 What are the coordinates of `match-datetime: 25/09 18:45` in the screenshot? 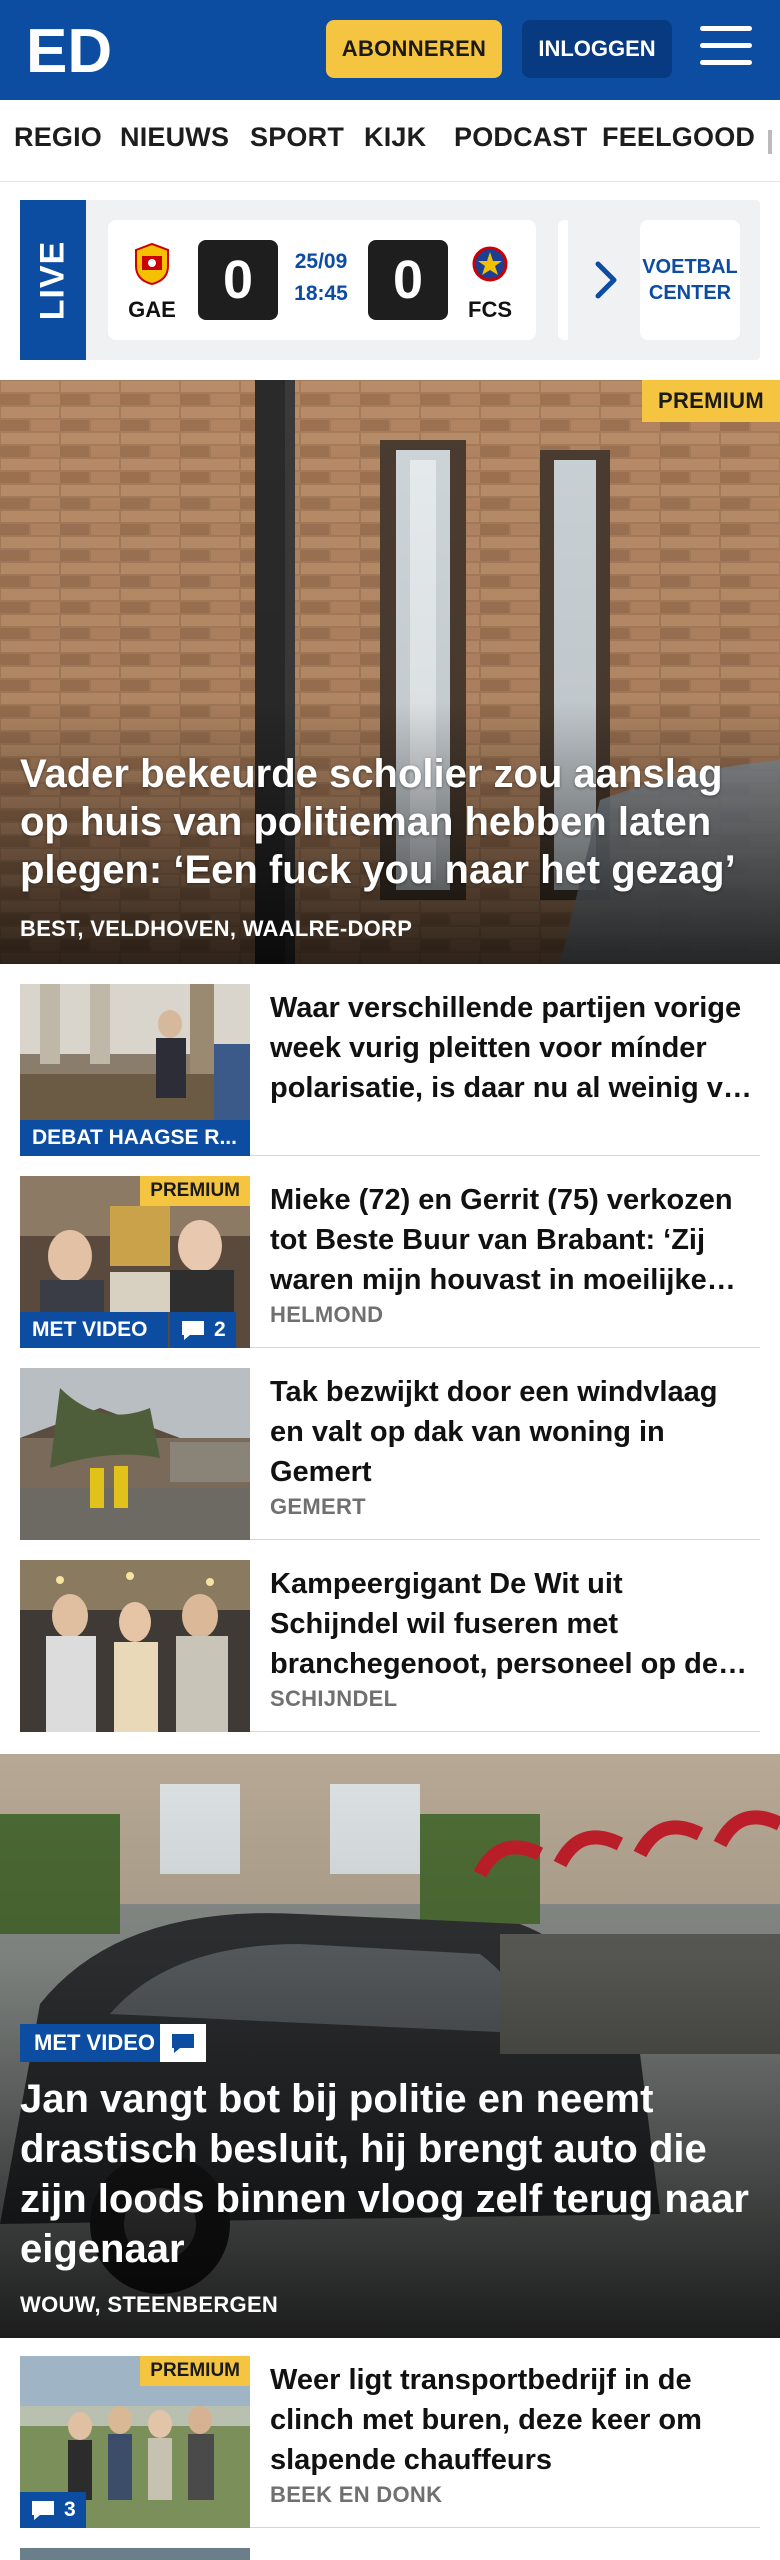 It's located at (321, 278).